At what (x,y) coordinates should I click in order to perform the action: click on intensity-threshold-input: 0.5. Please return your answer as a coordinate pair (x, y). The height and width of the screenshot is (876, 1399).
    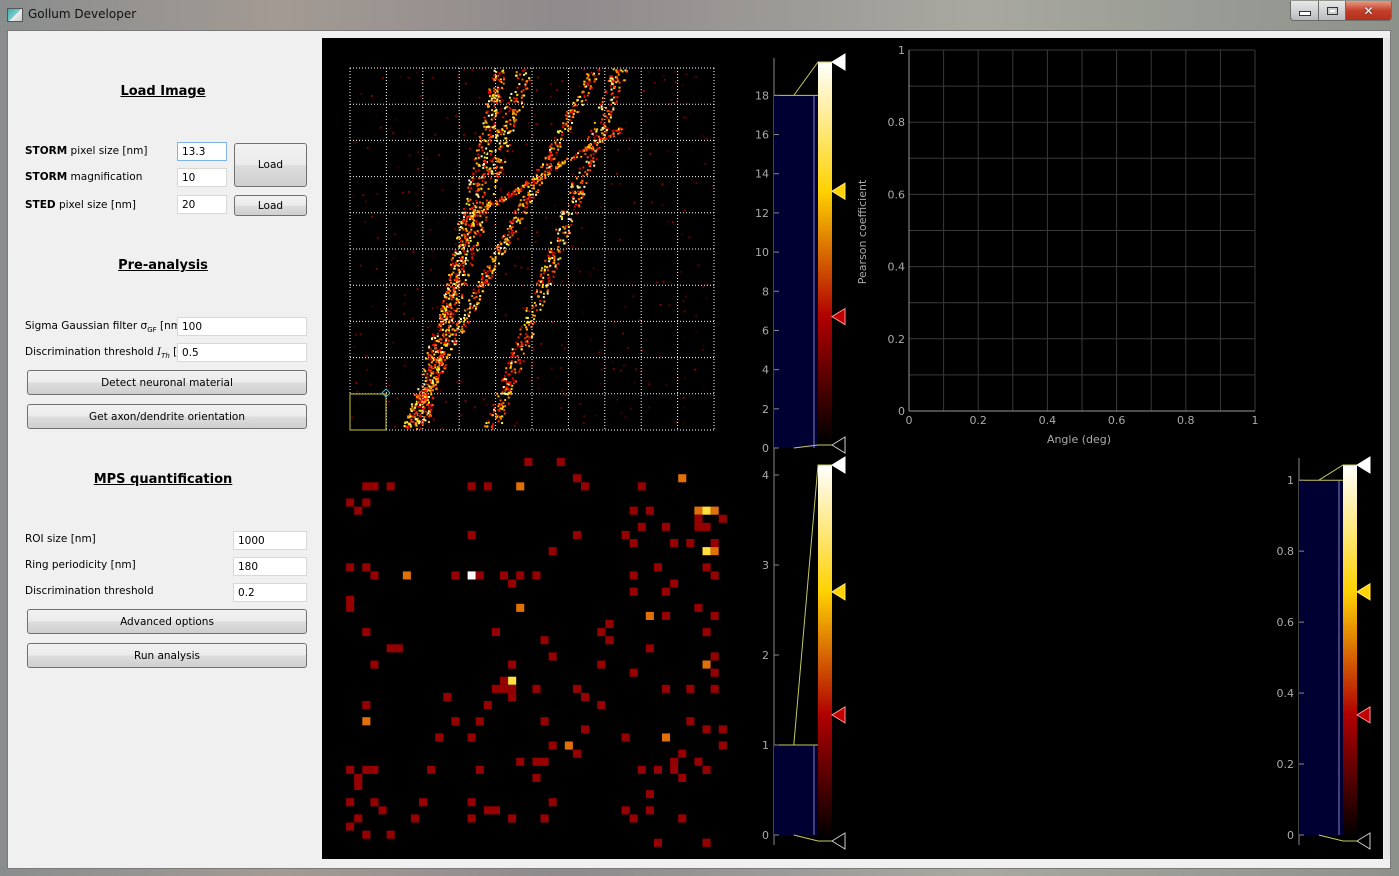
    Looking at the image, I should click on (242, 352).